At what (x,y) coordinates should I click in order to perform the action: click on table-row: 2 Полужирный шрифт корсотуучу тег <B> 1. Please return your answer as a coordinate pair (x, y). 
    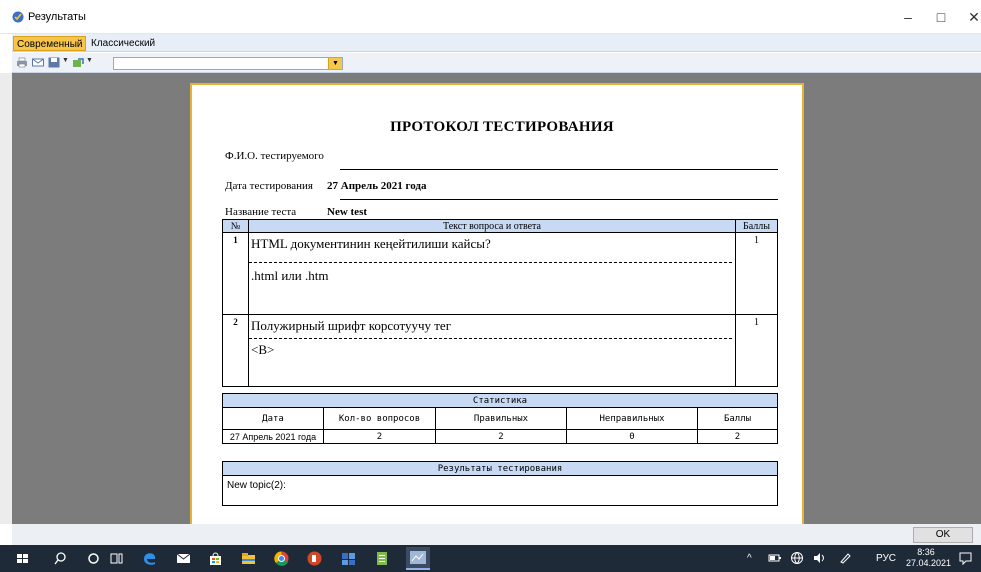
    Looking at the image, I should click on (500, 350).